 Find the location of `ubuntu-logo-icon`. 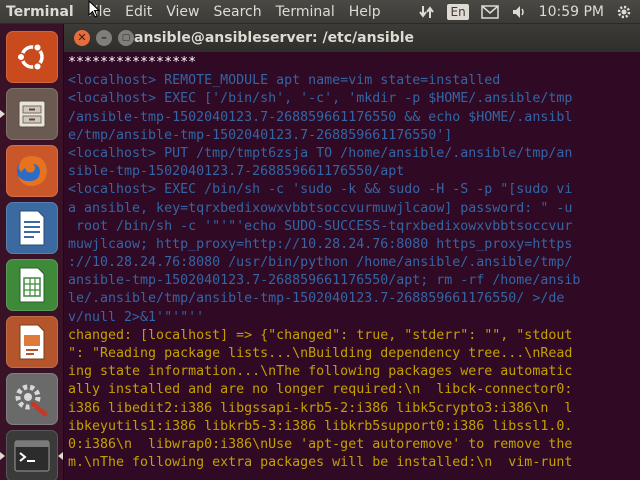

ubuntu-logo-icon is located at coordinates (30, 57).